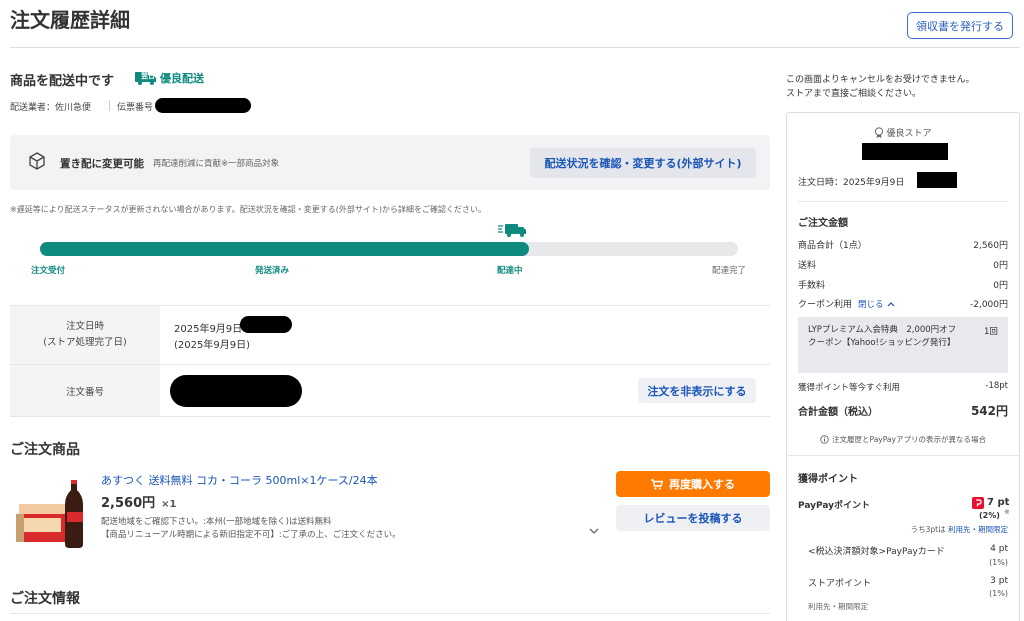 Image resolution: width=1024 pixels, height=621 pixels. Describe the element at coordinates (84, 326) in the screenshot. I see `order-date-label: 注文日時` at that location.